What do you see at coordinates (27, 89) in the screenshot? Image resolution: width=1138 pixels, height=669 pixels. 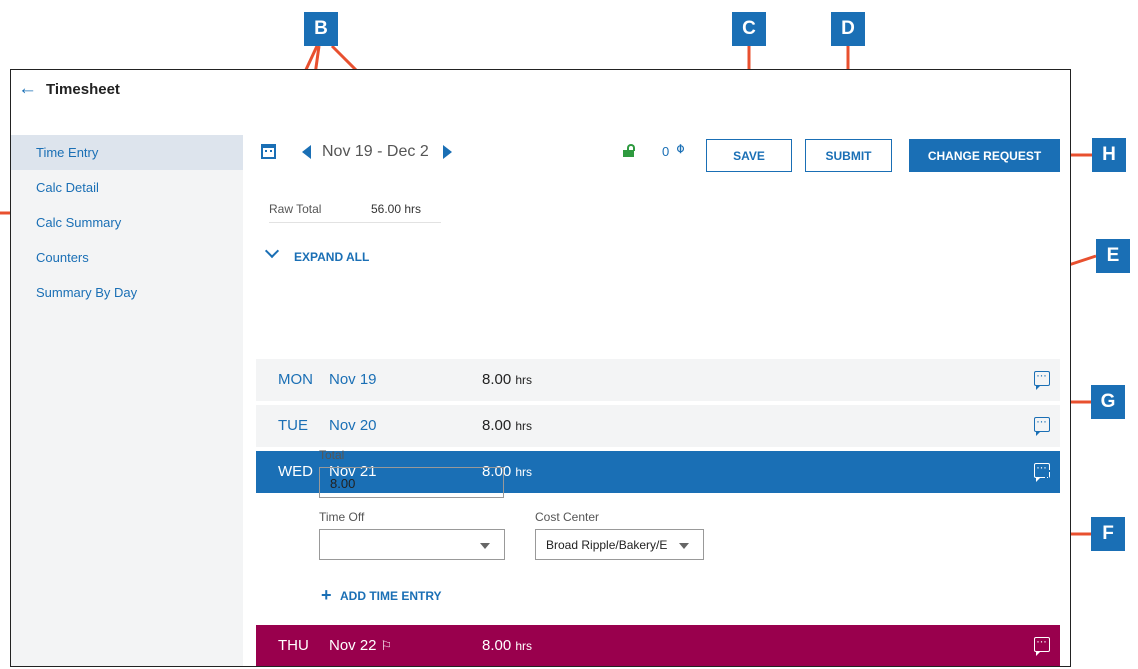 I see `back-arrow-icon: ←` at bounding box center [27, 89].